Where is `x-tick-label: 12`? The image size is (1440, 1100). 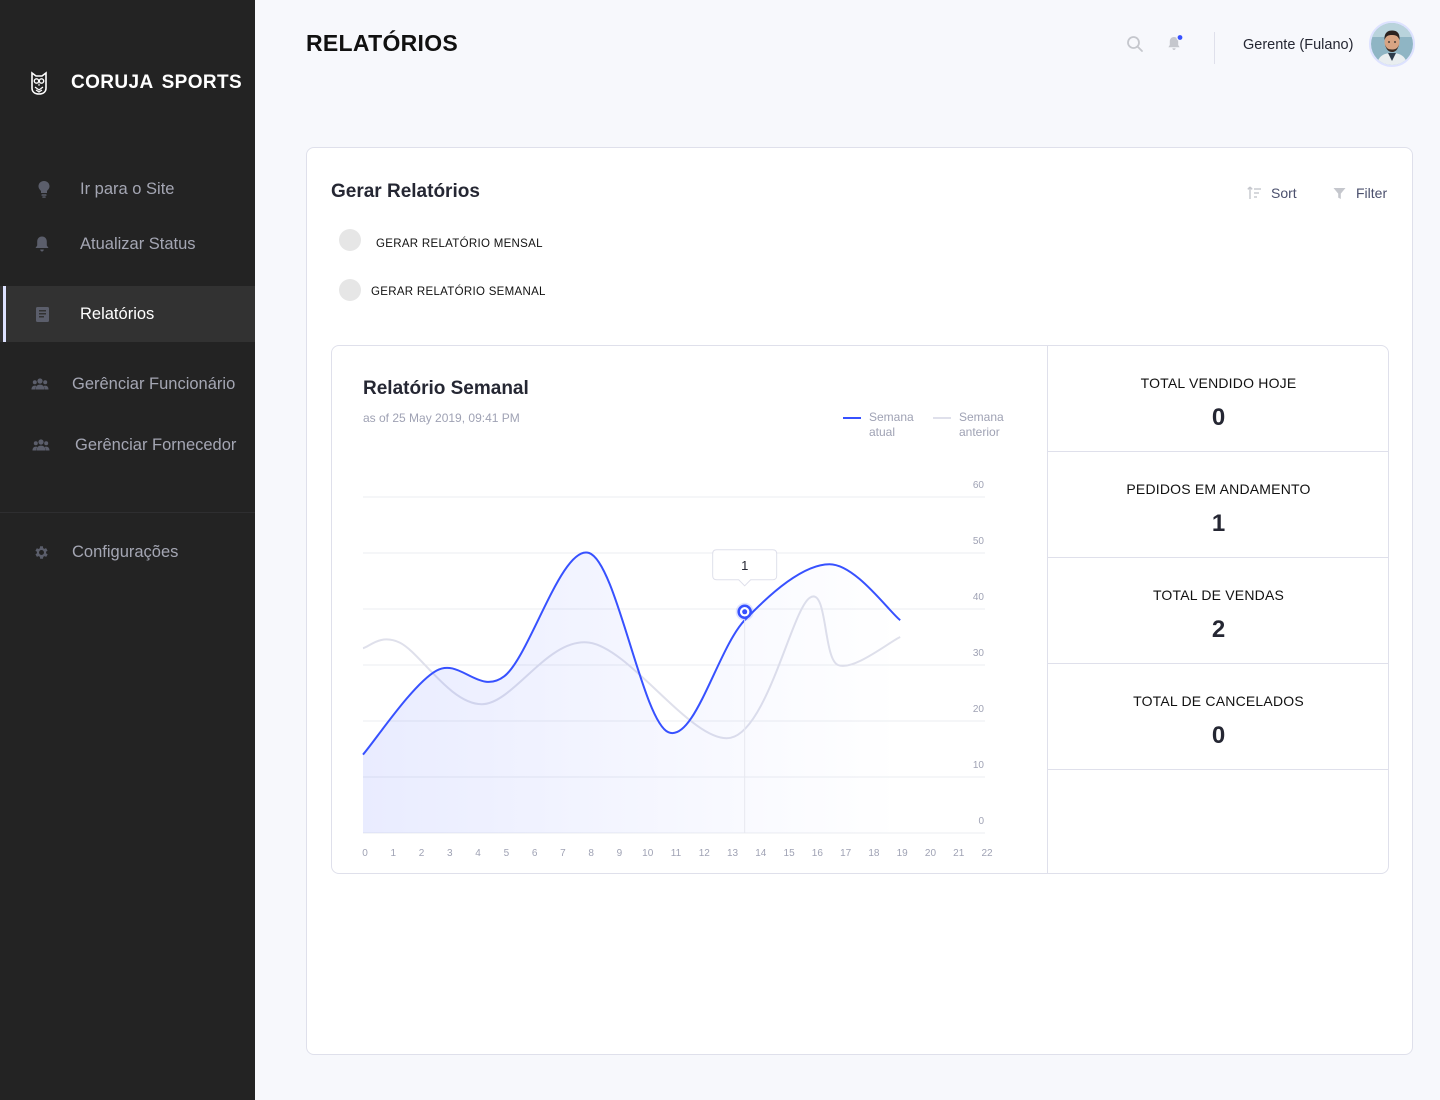
x-tick-label: 12 is located at coordinates (705, 853).